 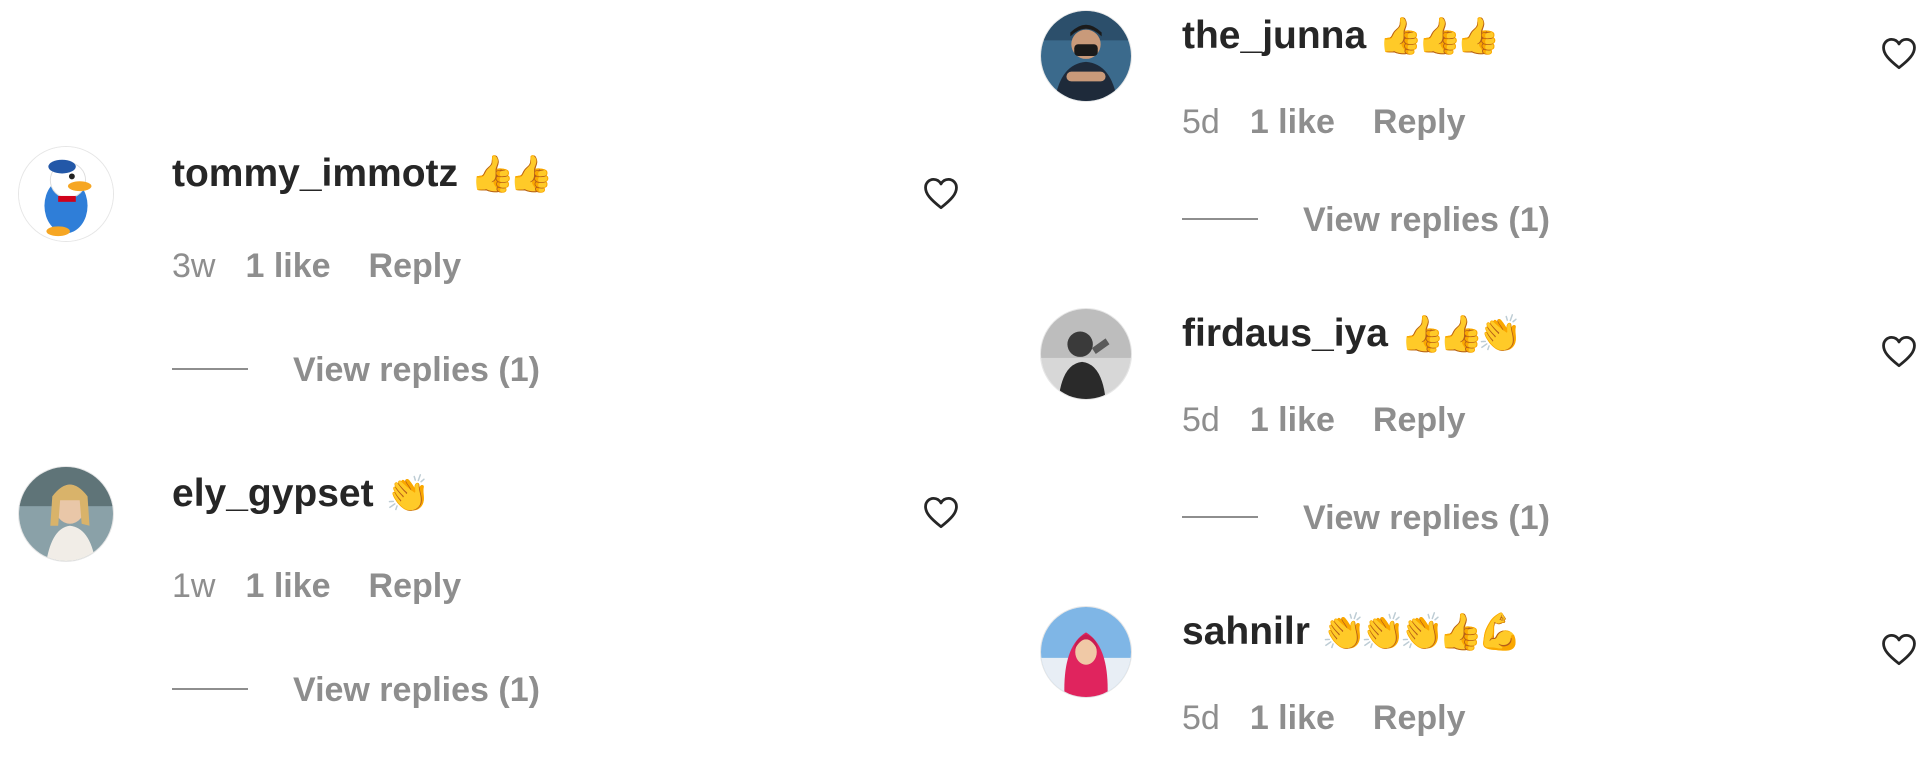 I want to click on comment-author-line: the_junna 👍👍👍, so click(x=1341, y=36).